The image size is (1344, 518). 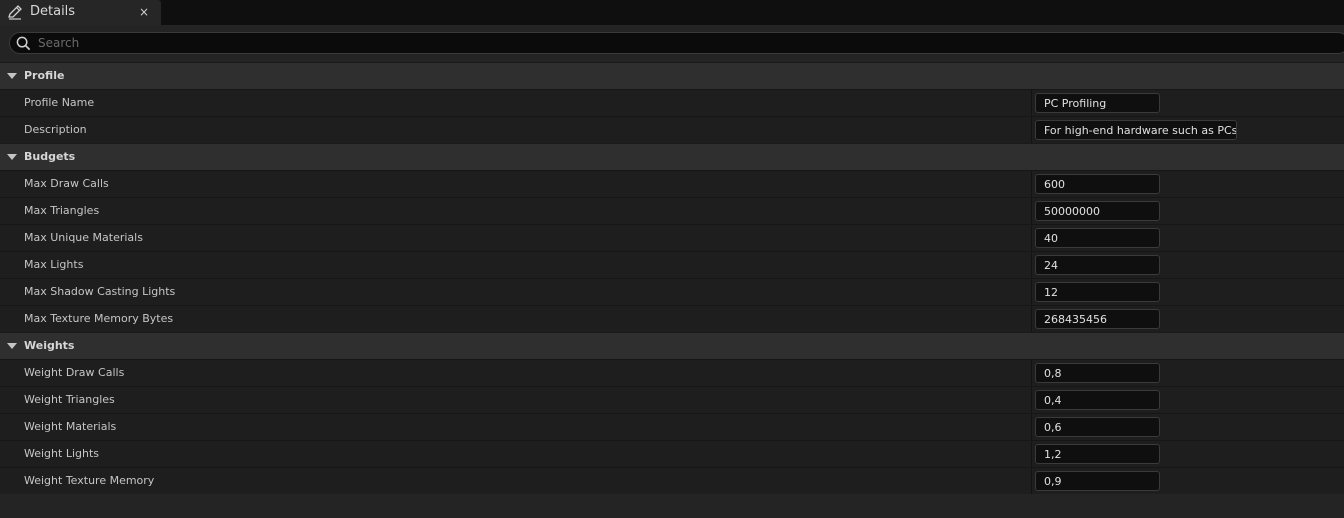 What do you see at coordinates (672, 102) in the screenshot?
I see `property-row: Profile Name` at bounding box center [672, 102].